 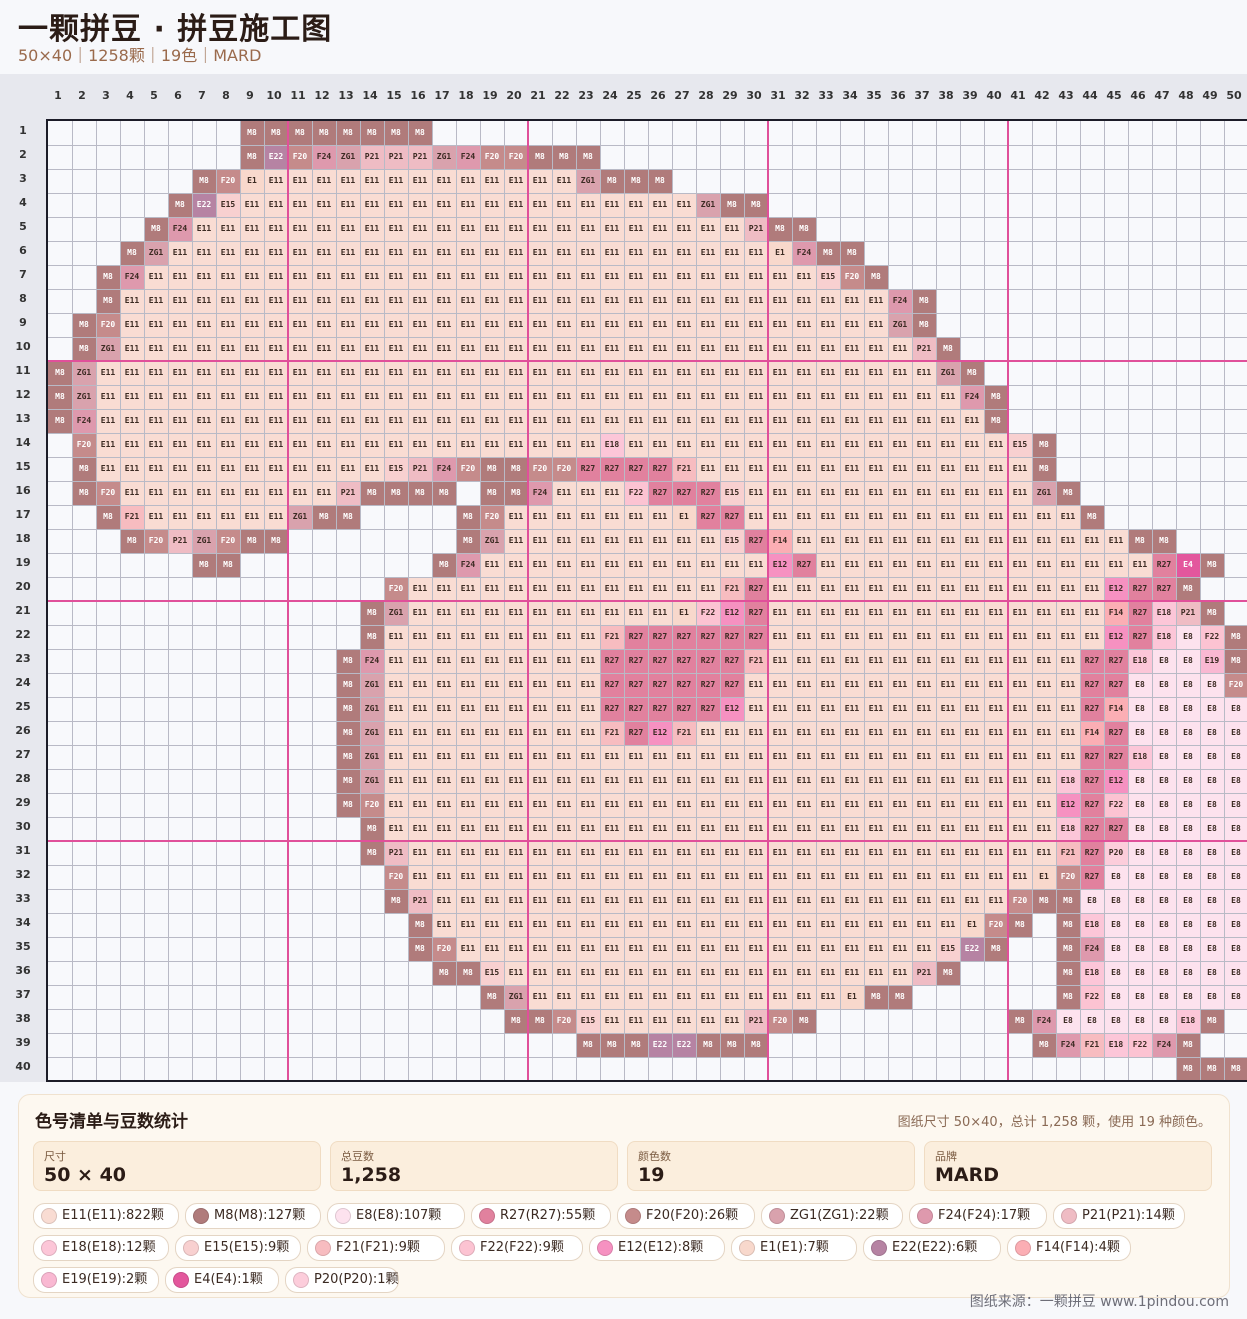 I want to click on color-chip-e4: E4(E4):1颗, so click(x=222, y=1280).